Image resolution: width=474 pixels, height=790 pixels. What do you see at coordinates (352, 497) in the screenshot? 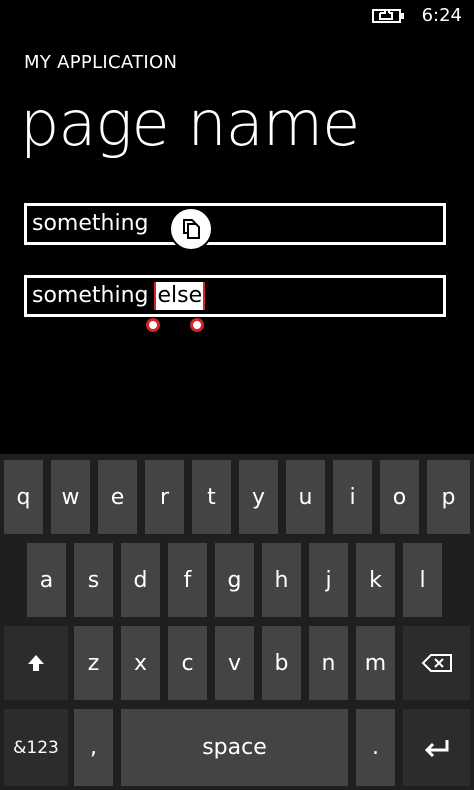
I see `key-i: i` at bounding box center [352, 497].